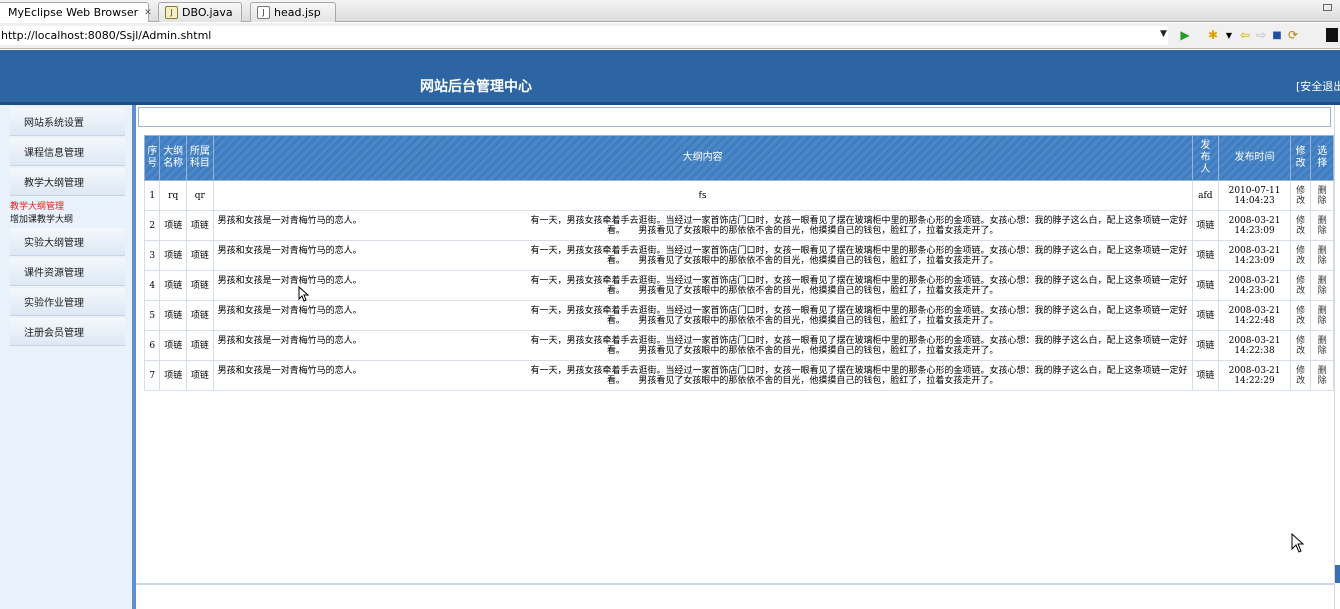 The image size is (1340, 609). I want to click on cell-name: rq, so click(173, 195).